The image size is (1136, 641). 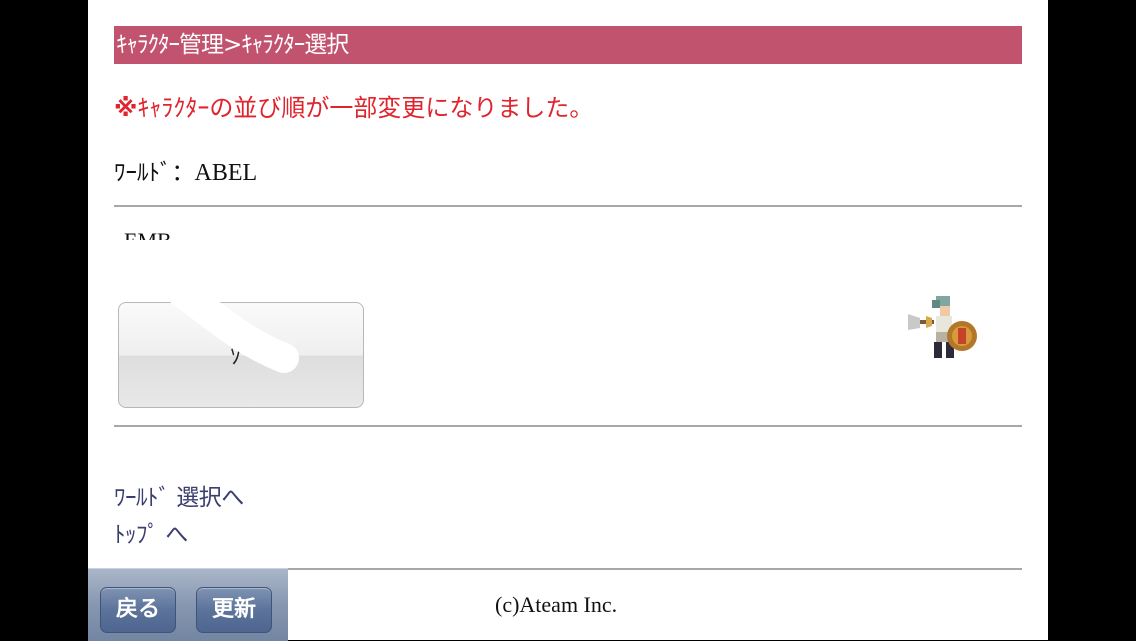 I want to click on world-label: ﾜｰﾙﾄﾞ：, so click(x=154, y=173).